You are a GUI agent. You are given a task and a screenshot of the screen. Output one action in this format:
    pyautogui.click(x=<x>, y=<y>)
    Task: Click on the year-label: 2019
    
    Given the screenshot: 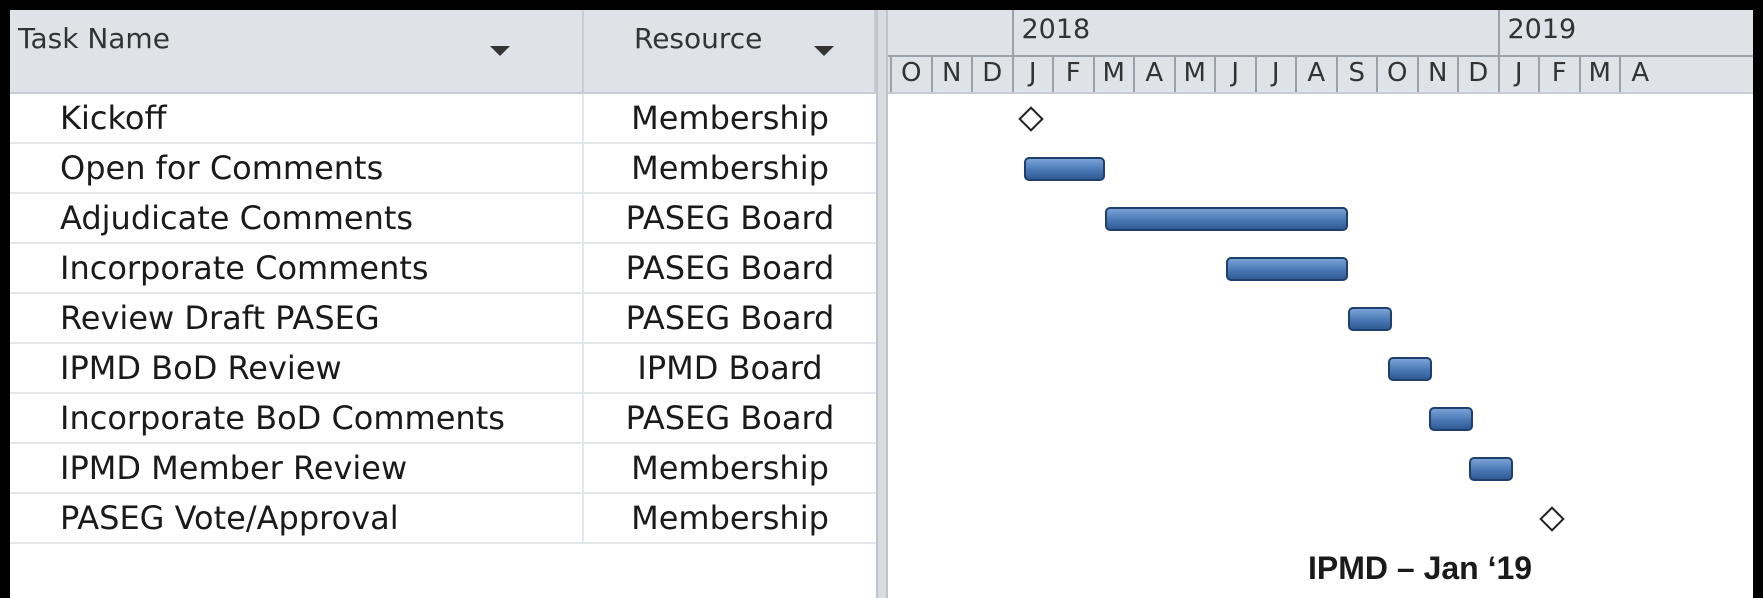 What is the action you would take?
    pyautogui.click(x=1542, y=29)
    